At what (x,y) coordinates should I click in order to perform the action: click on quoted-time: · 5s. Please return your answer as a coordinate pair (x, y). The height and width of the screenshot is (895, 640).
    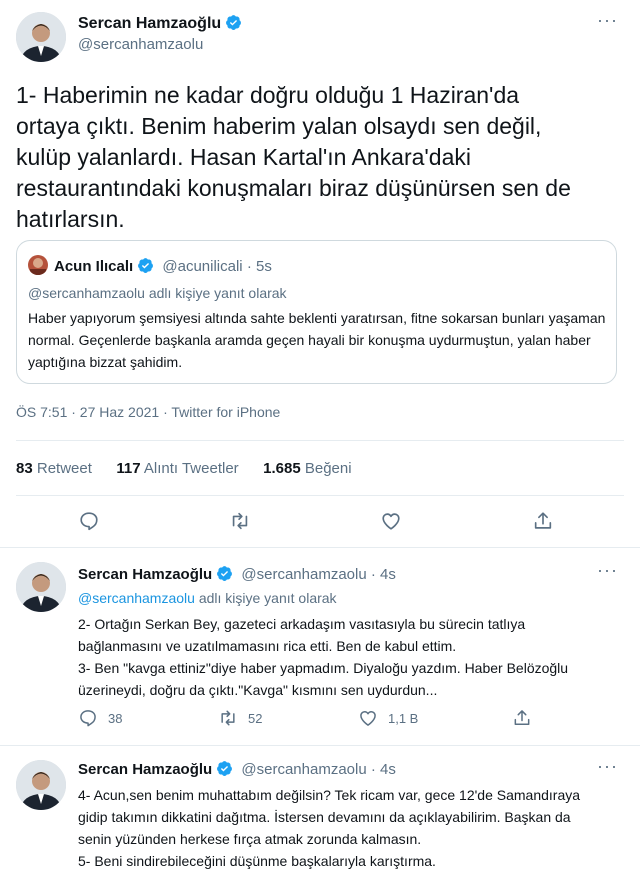
    Looking at the image, I should click on (259, 266).